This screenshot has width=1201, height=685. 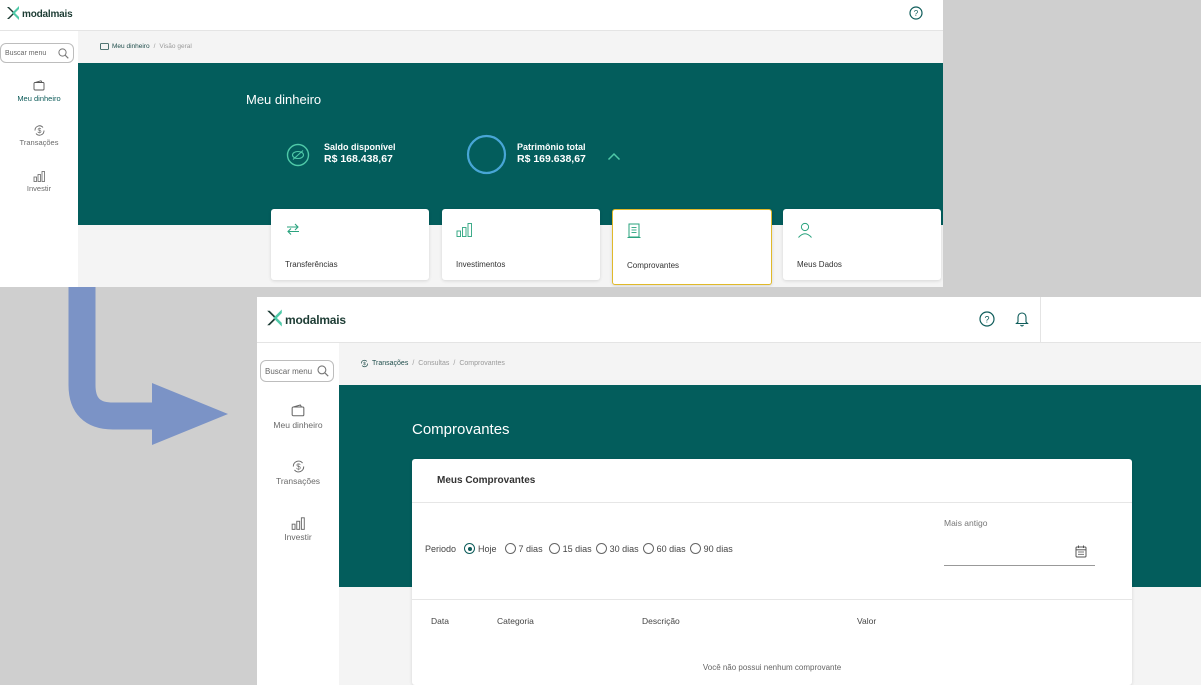 What do you see at coordinates (298, 481) in the screenshot?
I see `sidebar-item-label: Transações` at bounding box center [298, 481].